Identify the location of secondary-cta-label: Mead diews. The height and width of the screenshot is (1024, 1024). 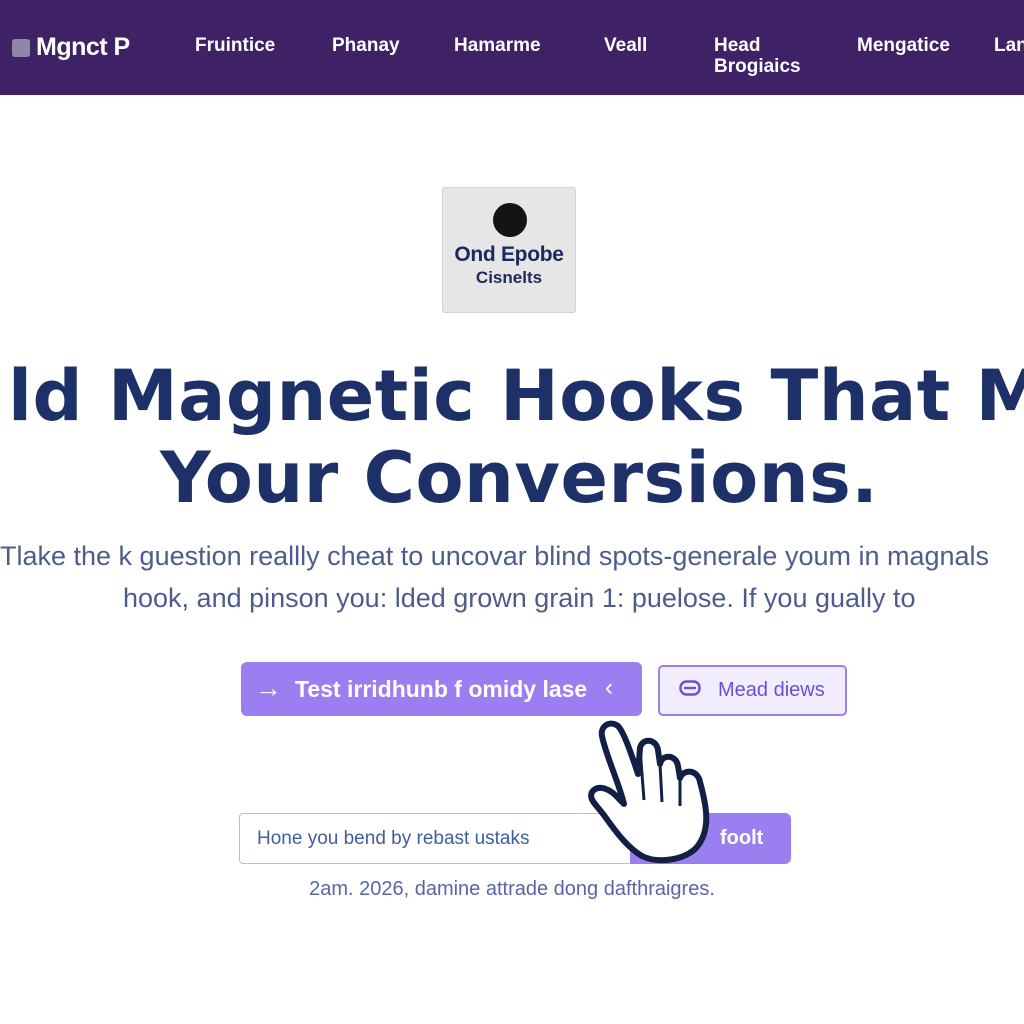
(771, 690).